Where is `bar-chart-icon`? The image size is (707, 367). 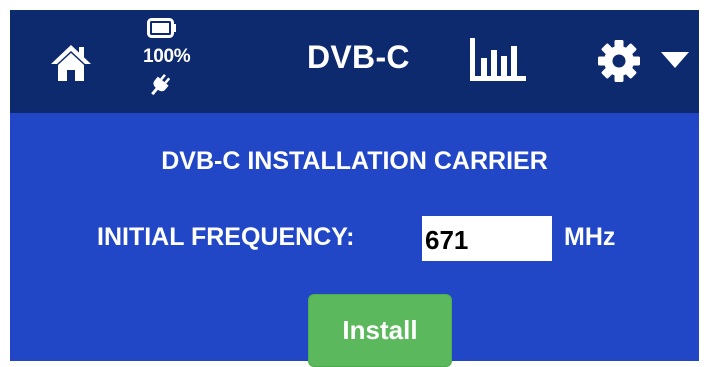
bar-chart-icon is located at coordinates (498, 59).